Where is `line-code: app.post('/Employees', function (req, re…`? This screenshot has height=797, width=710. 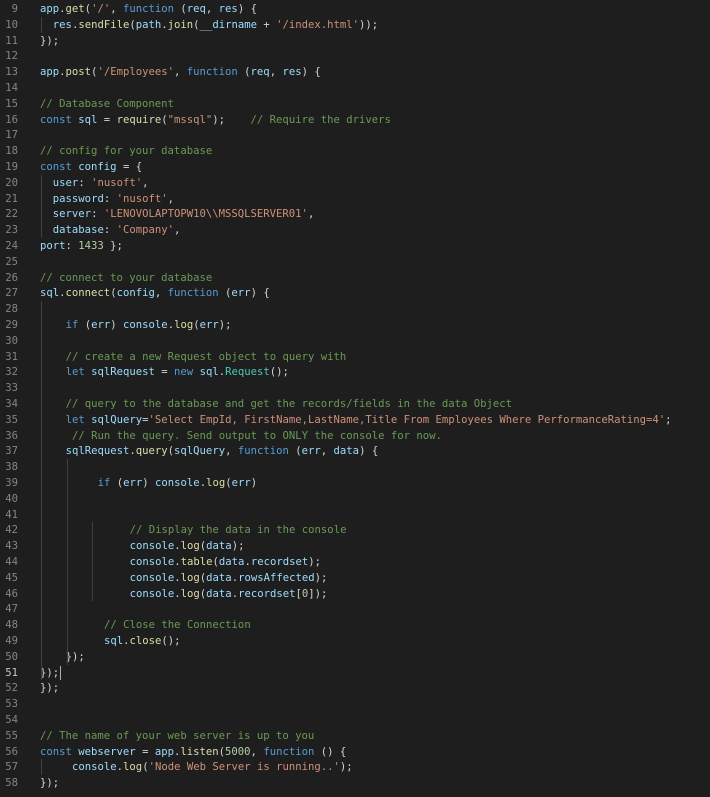 line-code: app.post('/Employees', function (req, re… is located at coordinates (180, 72).